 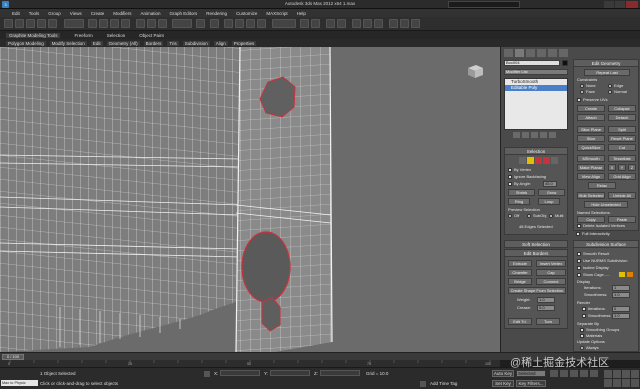 What do you see at coordinates (182, 23) in the screenshot?
I see `reference-coordinate-dropdown` at bounding box center [182, 23].